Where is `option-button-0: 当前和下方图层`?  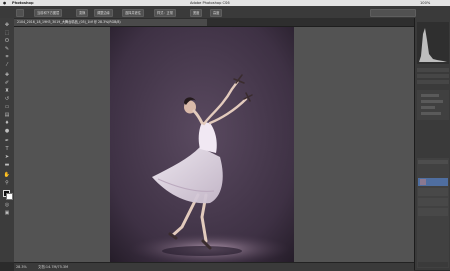
option-button-0: 当前和下方图层 is located at coordinates (48, 13).